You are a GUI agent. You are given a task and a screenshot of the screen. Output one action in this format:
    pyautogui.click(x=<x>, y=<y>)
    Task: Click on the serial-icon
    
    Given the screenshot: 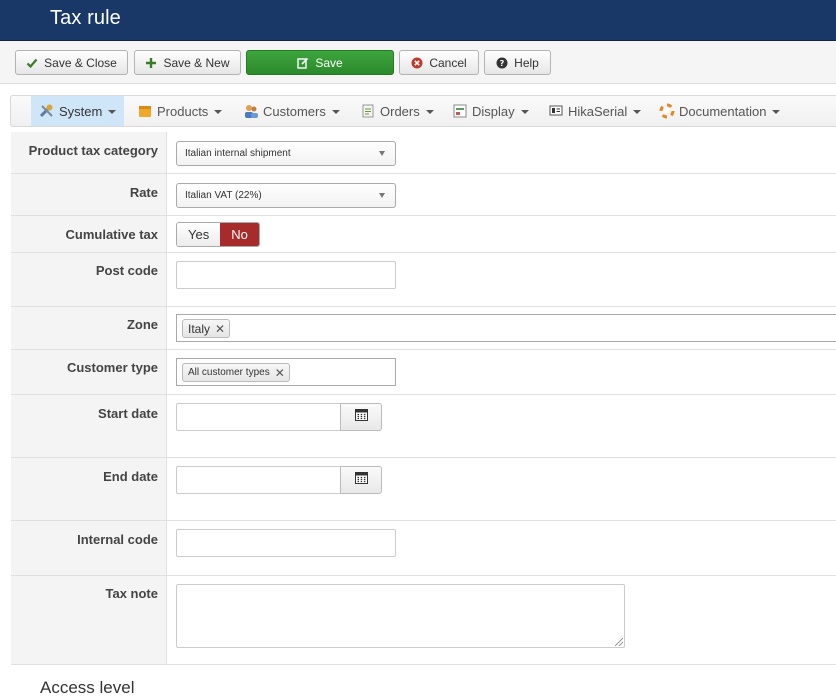 What is the action you would take?
    pyautogui.click(x=556, y=111)
    